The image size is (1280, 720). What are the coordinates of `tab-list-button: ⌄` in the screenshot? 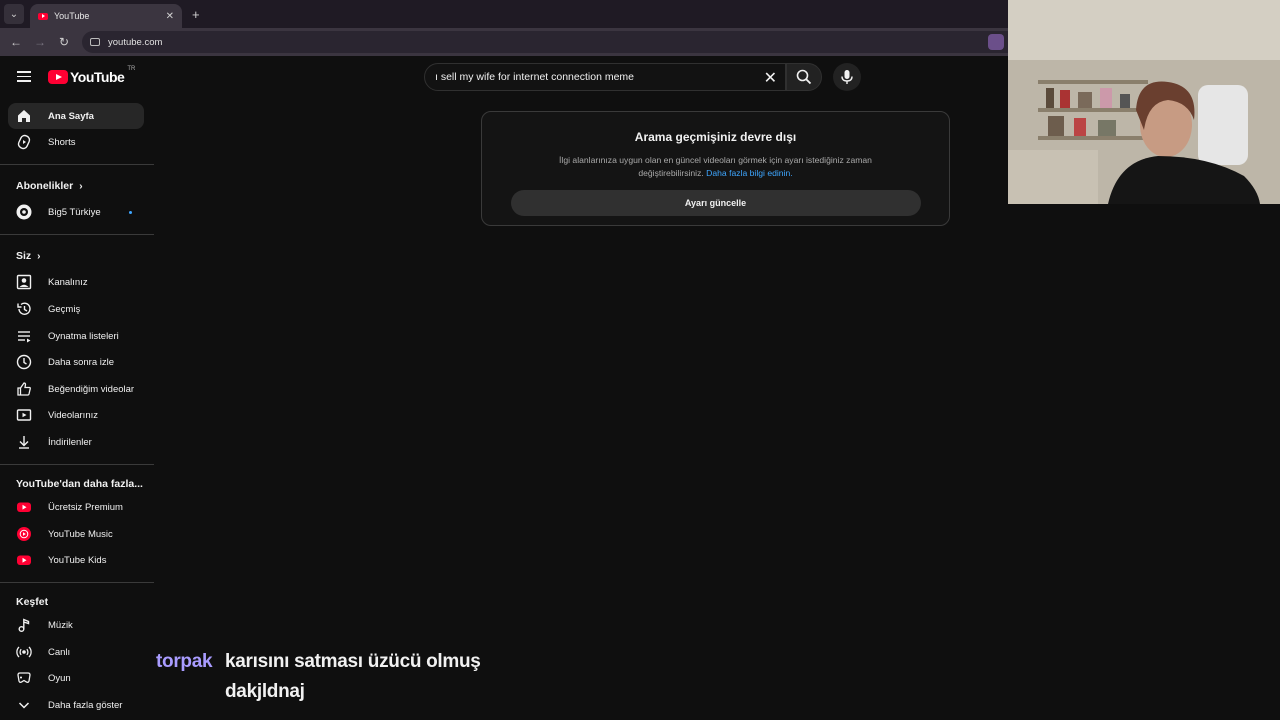 It's located at (14, 14).